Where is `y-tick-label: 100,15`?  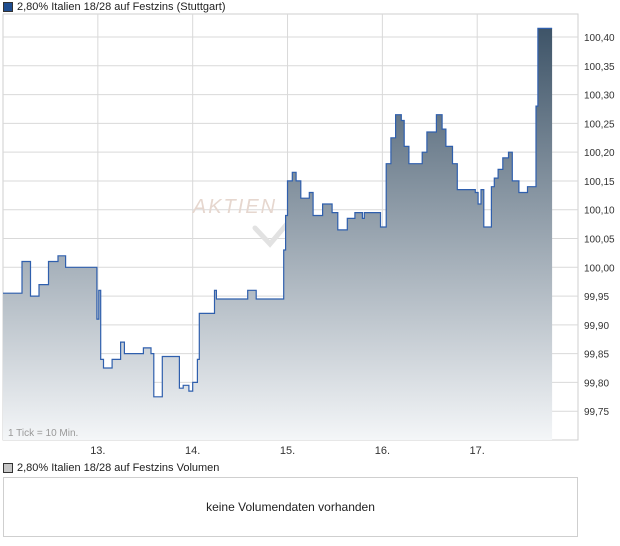
y-tick-label: 100,15 is located at coordinates (599, 182).